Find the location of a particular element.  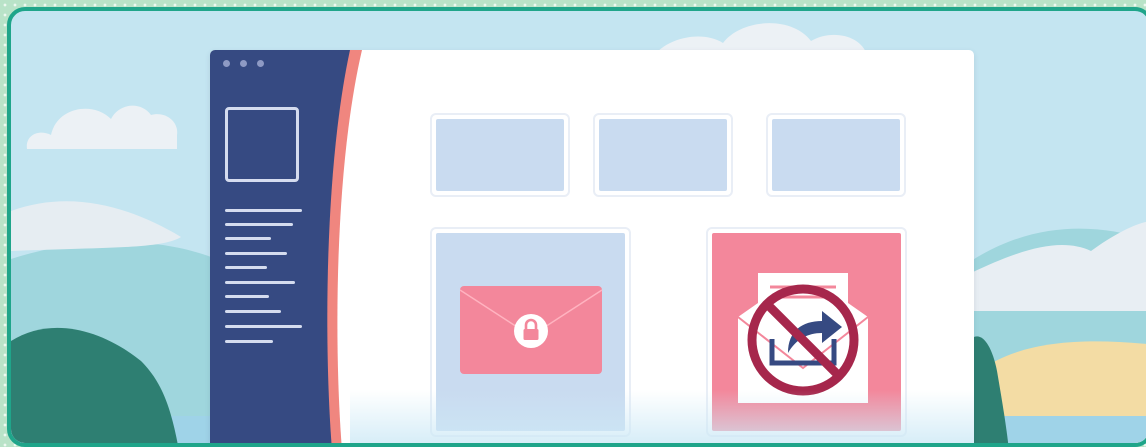

forward-email-icon is located at coordinates (803, 338).